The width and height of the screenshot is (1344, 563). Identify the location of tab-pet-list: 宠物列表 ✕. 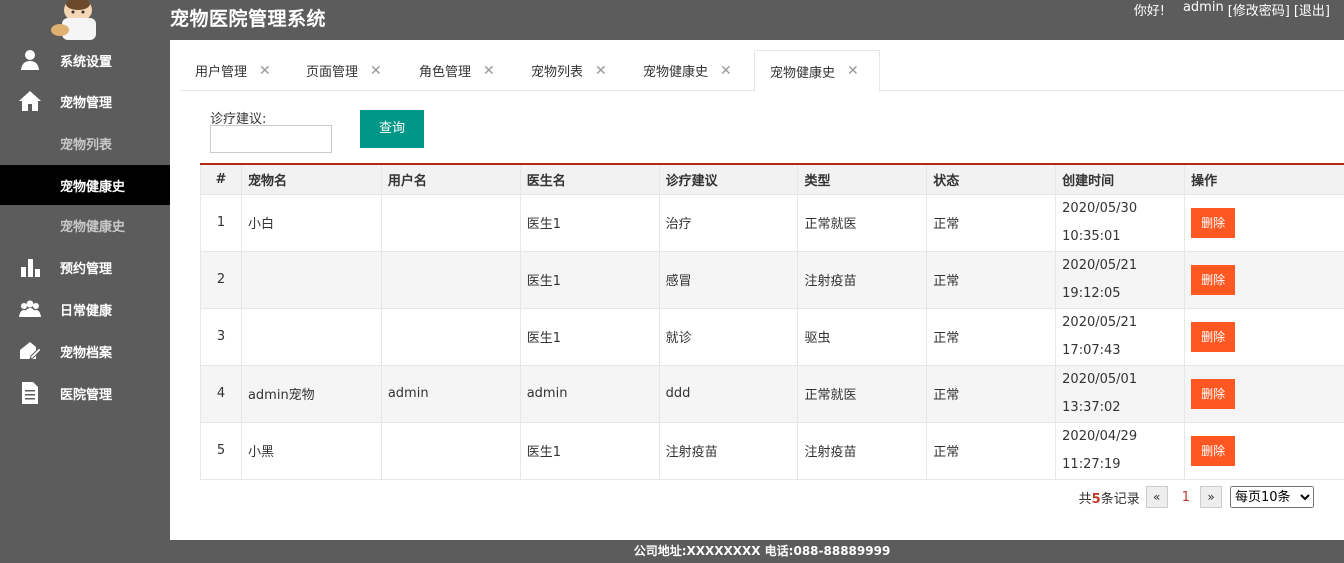
(572, 70).